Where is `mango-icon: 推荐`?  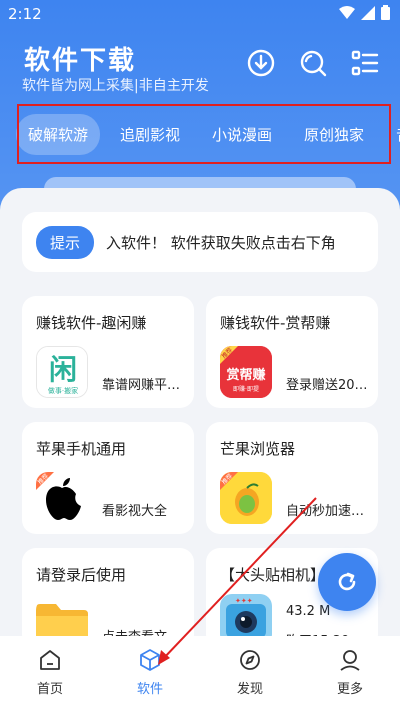 mango-icon: 推荐 is located at coordinates (246, 498).